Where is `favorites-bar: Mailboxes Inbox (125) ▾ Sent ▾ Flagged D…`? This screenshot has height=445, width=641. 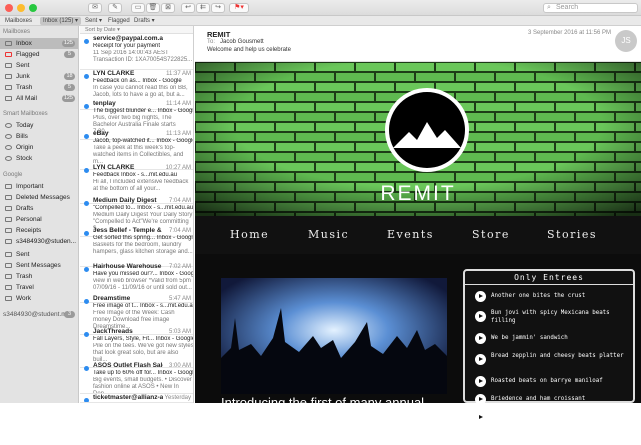
favorites-bar: Mailboxes Inbox (125) ▾ Sent ▾ Flagged D… is located at coordinates (320, 21).